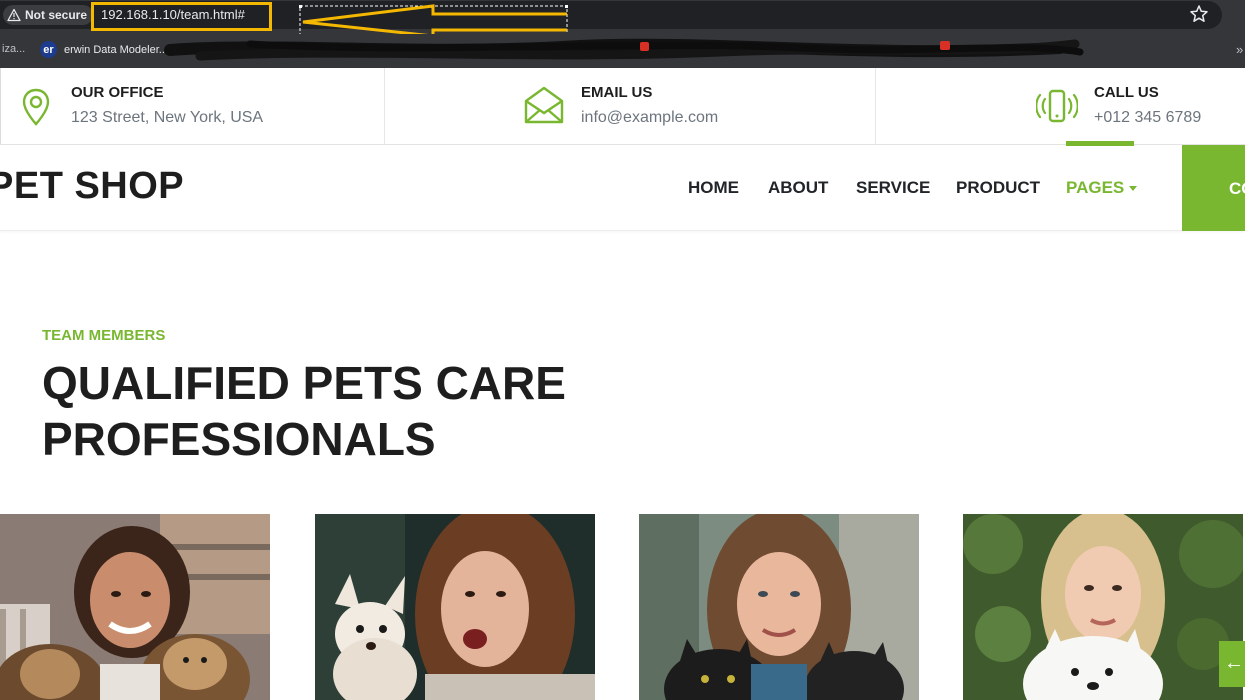 This screenshot has width=1245, height=700. What do you see at coordinates (304, 411) in the screenshot?
I see `section-heading: QUALIFIED PETS CARE PROFESSIONALS` at bounding box center [304, 411].